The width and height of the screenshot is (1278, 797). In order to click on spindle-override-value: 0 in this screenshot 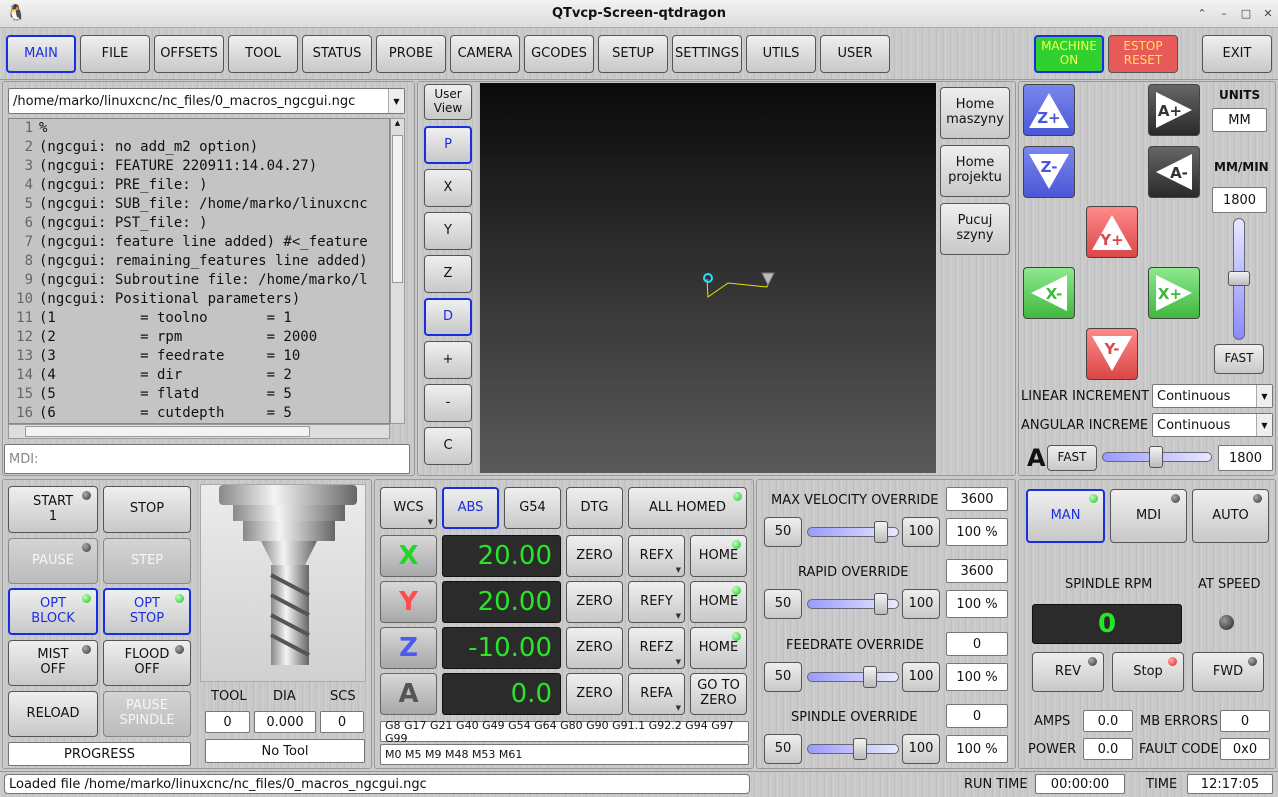, I will do `click(977, 716)`.